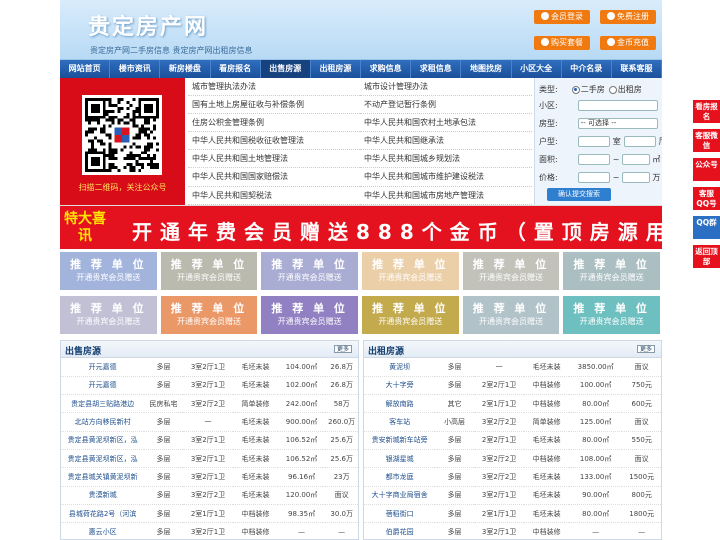  What do you see at coordinates (639, 141) in the screenshot?
I see `hall-select` at bounding box center [639, 141].